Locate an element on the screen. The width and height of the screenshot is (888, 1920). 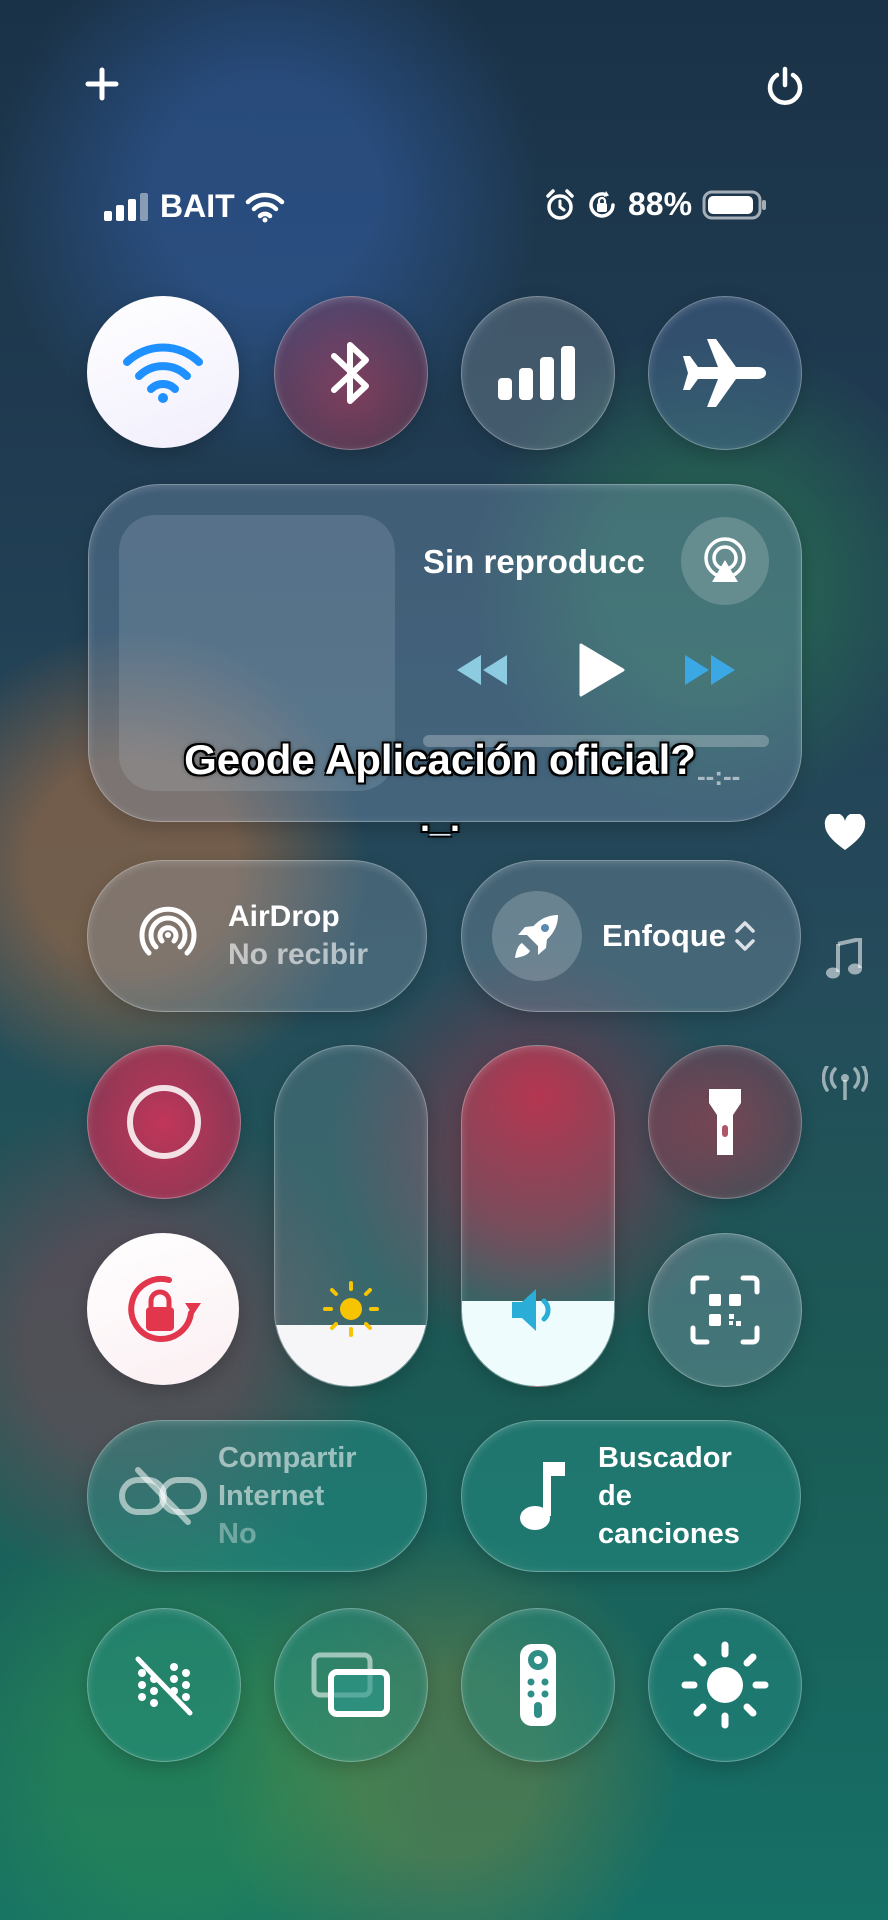
fast-forward-icon is located at coordinates (710, 670).